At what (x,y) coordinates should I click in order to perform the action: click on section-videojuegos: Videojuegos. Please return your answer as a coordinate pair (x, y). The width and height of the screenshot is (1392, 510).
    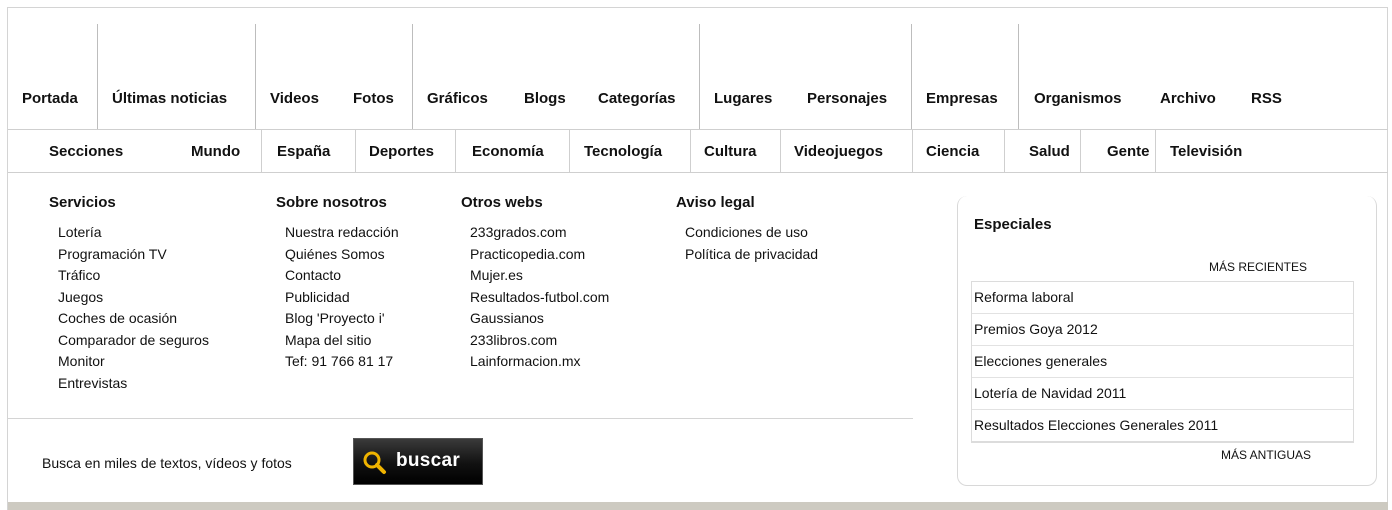
    Looking at the image, I should click on (838, 151).